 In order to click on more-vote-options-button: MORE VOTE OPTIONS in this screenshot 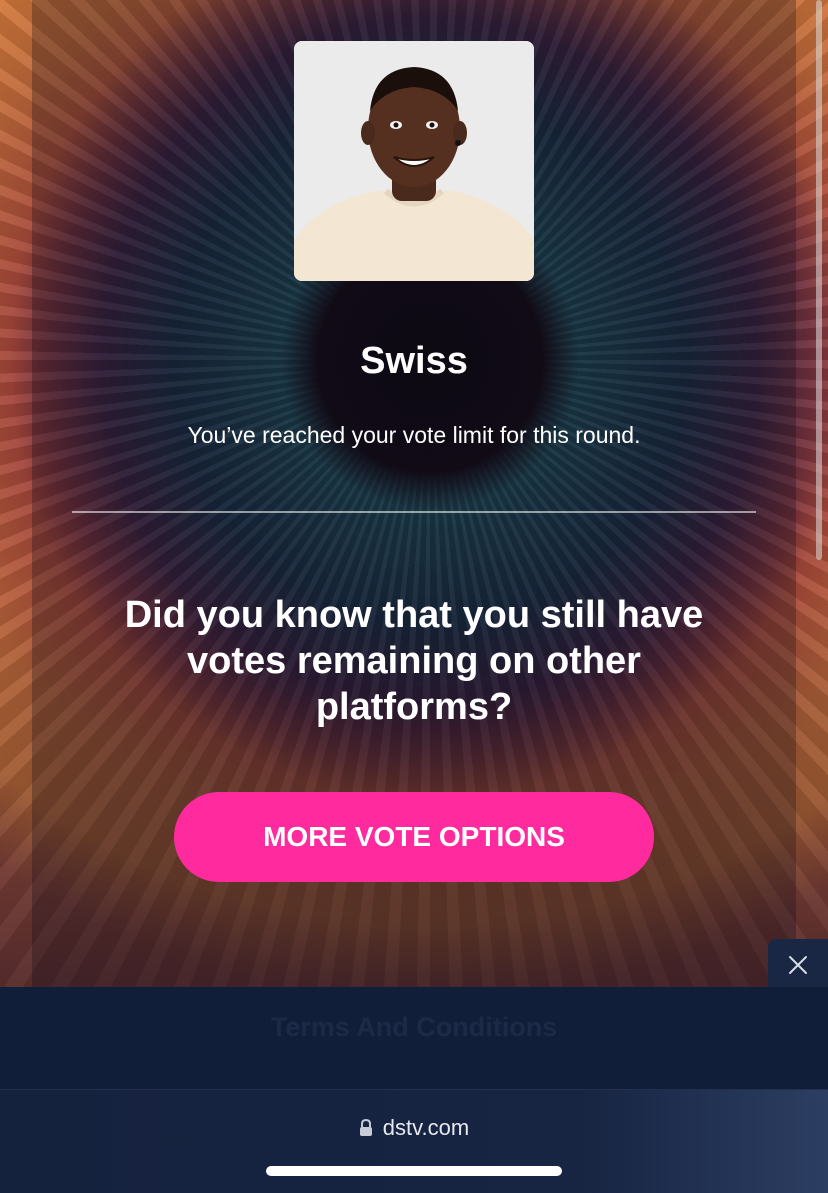, I will do `click(414, 837)`.